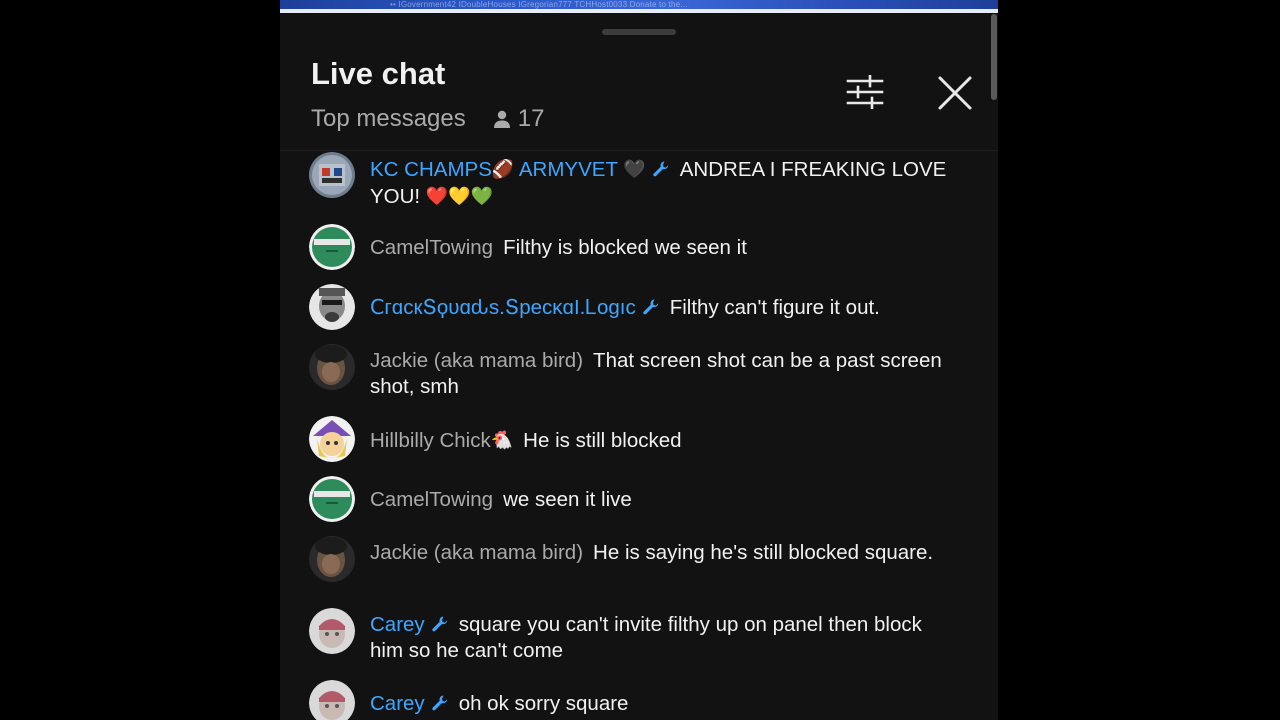 Image resolution: width=1280 pixels, height=720 pixels. What do you see at coordinates (531, 118) in the screenshot?
I see `viewer-count: 17` at bounding box center [531, 118].